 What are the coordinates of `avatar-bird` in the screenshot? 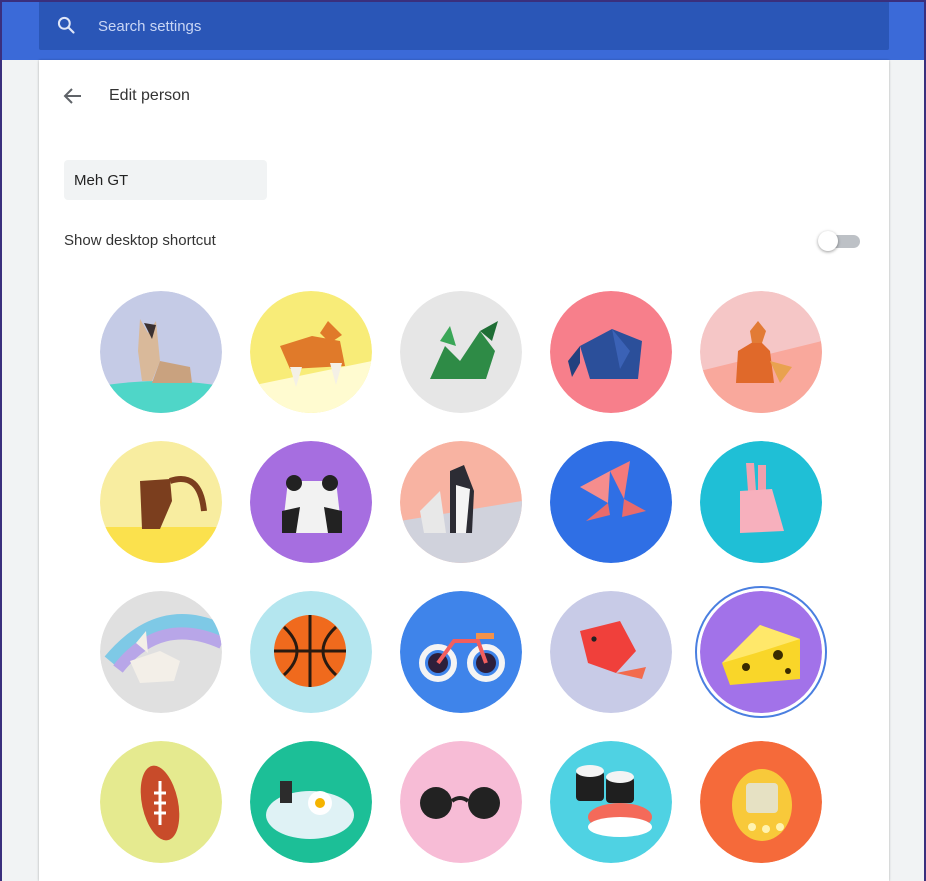 It's located at (611, 652).